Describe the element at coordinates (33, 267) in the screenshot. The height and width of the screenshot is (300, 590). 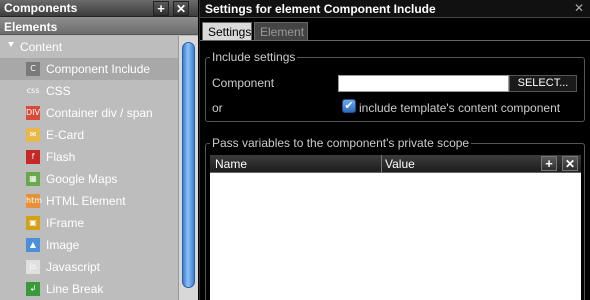
I see `javascript-icon: js` at that location.